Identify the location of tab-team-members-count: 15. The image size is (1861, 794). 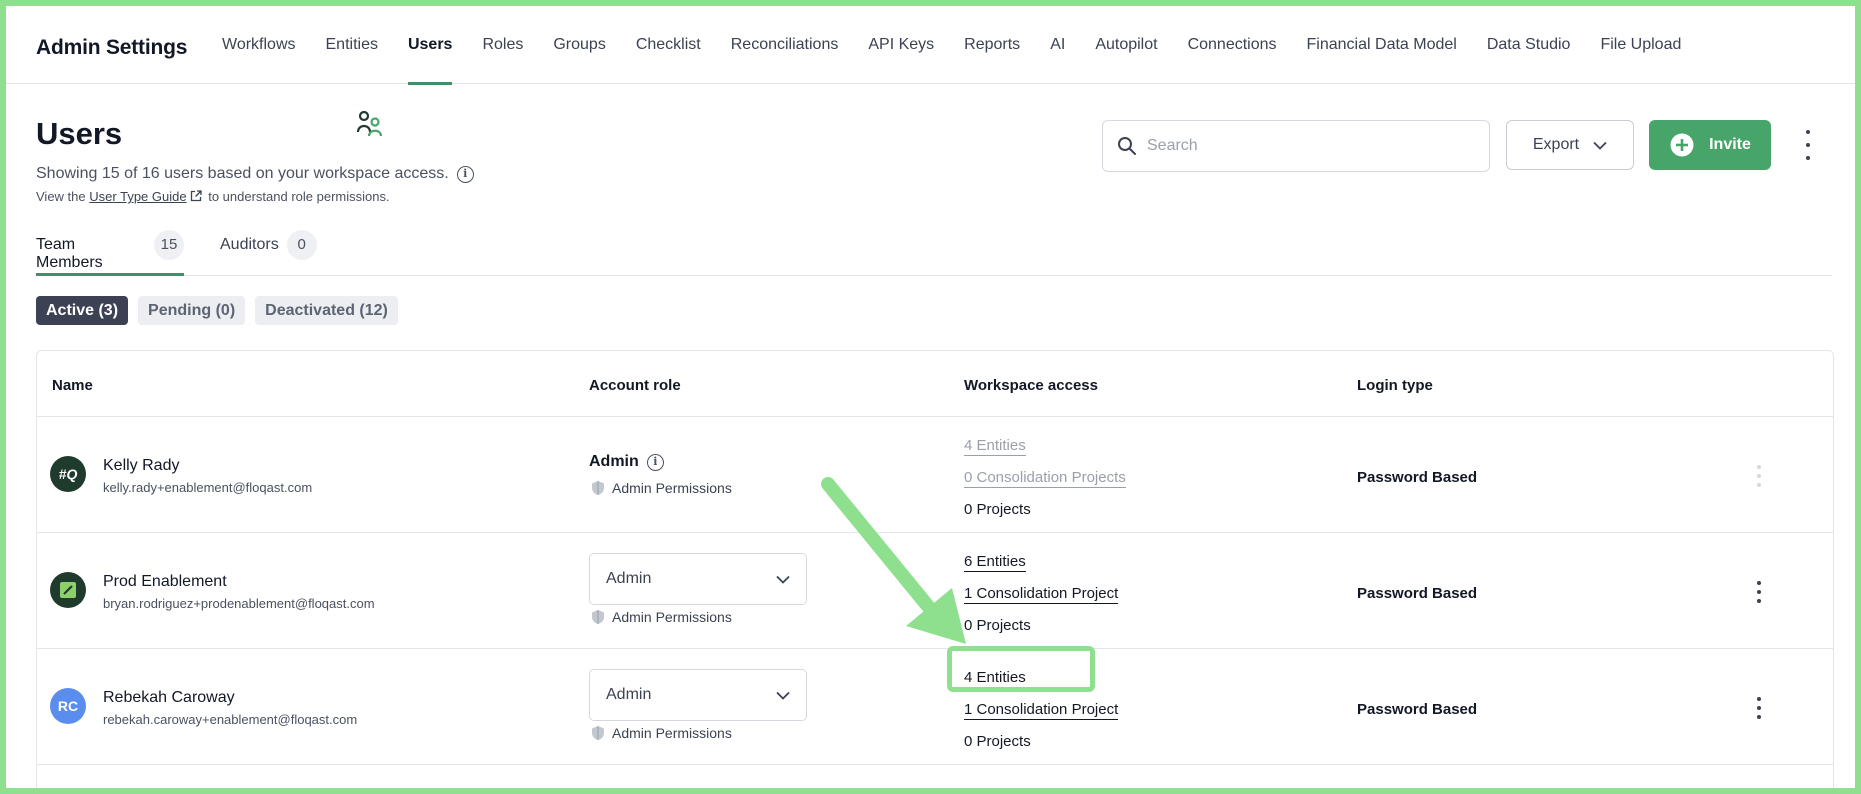
(169, 245).